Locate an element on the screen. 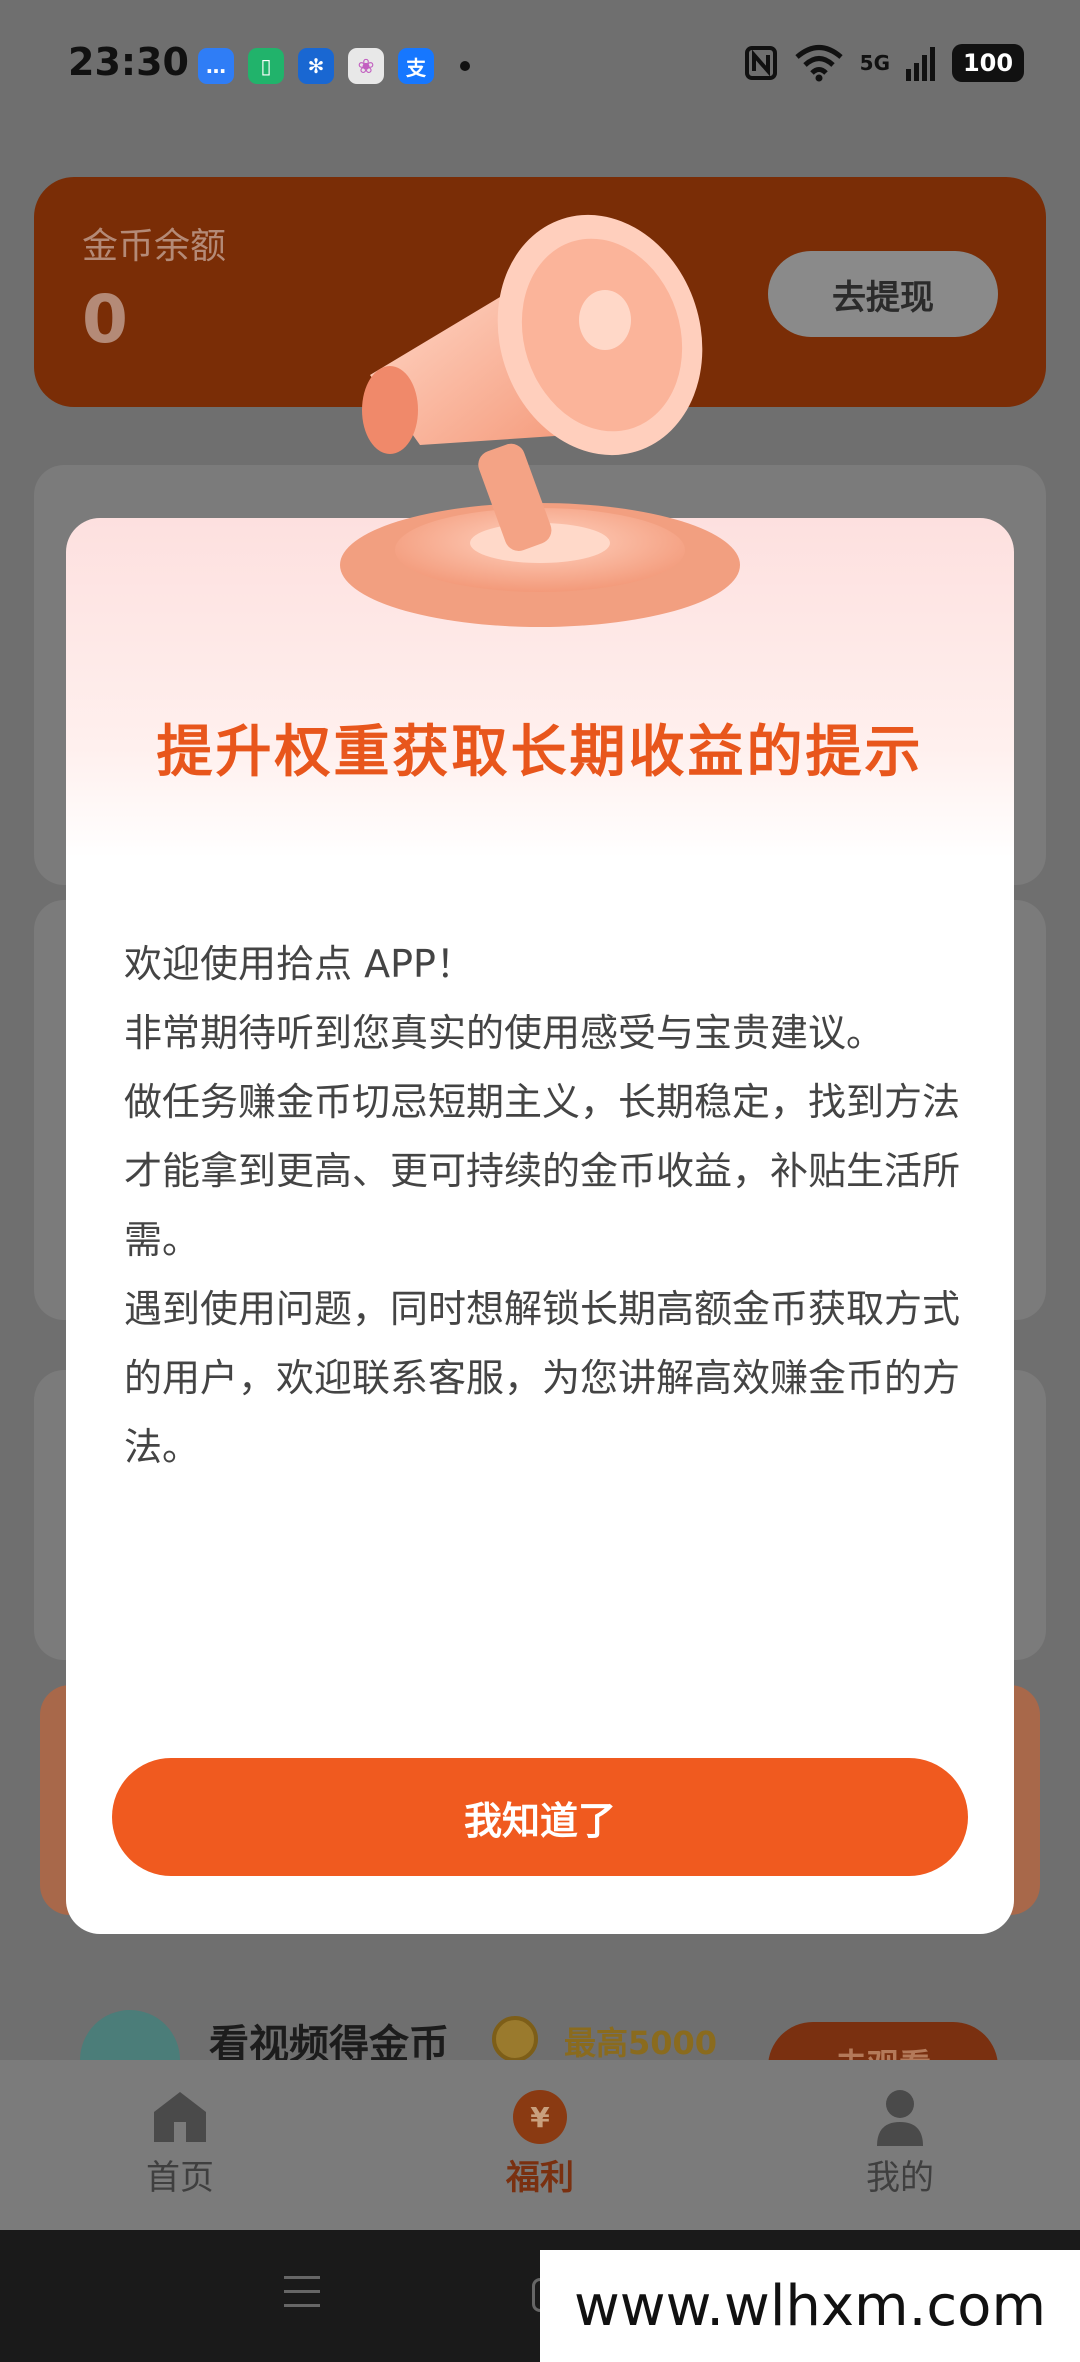 The width and height of the screenshot is (1080, 2362). home-icon is located at coordinates (180, 2117).